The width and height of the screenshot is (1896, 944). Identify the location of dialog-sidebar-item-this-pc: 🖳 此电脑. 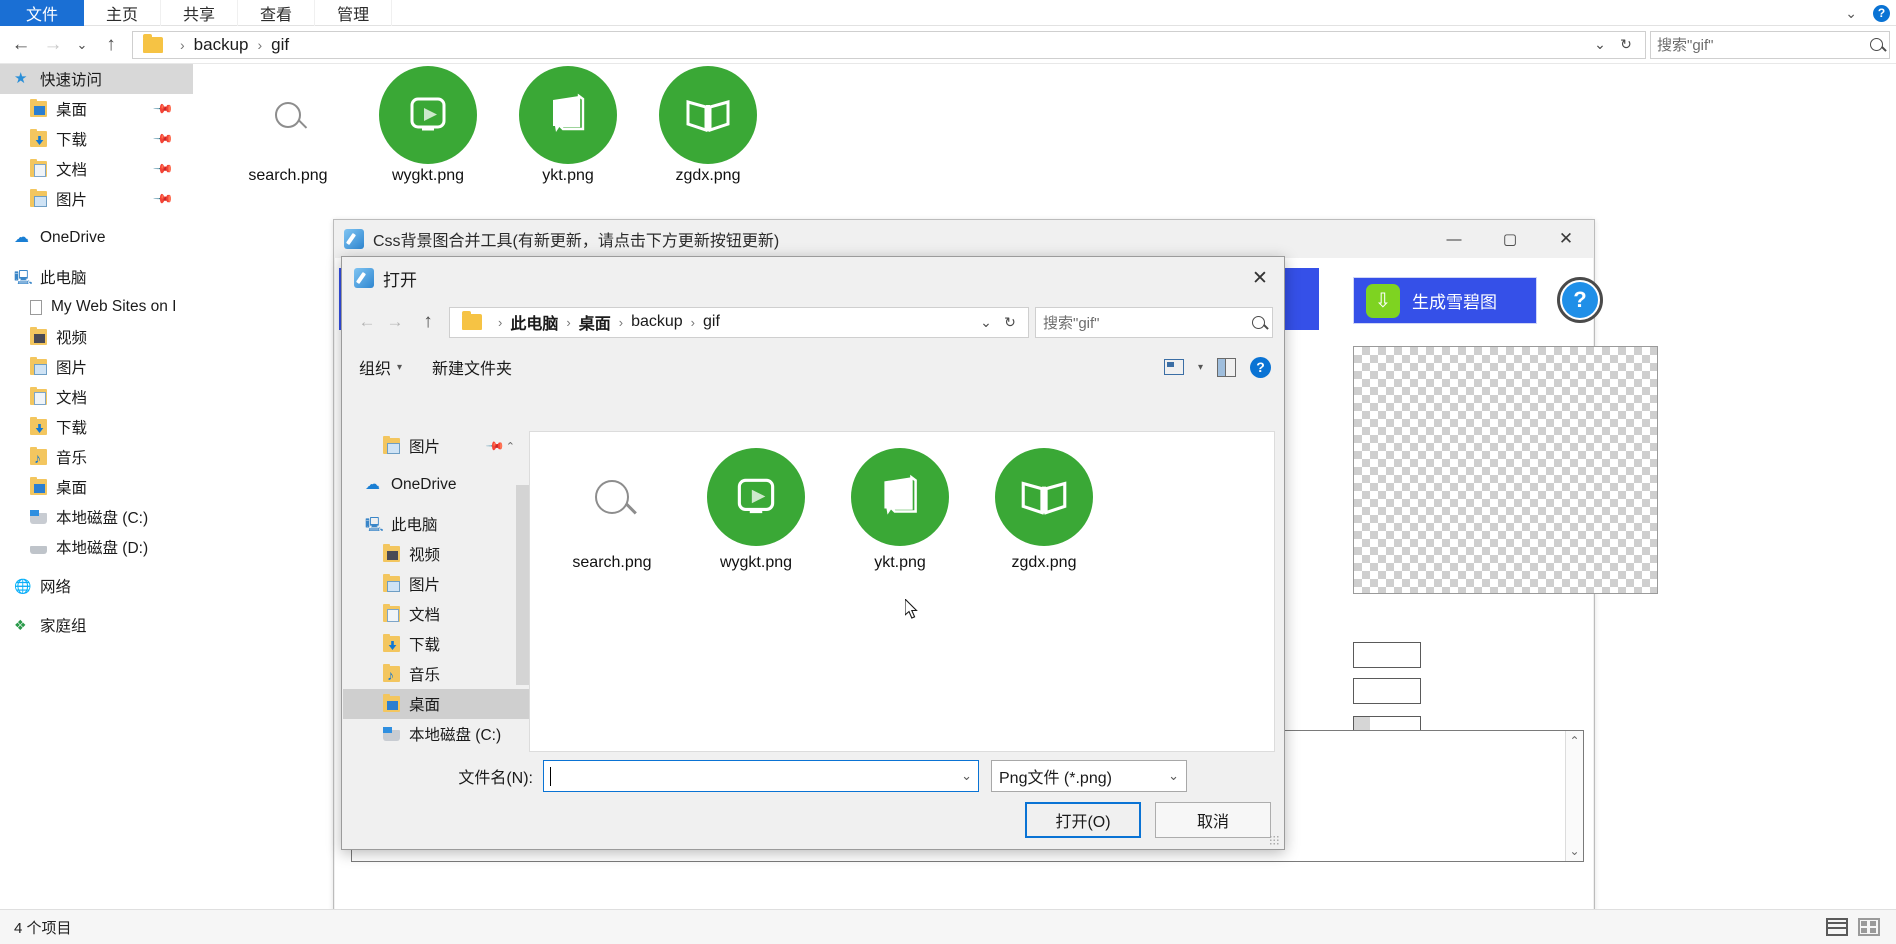
(436, 524).